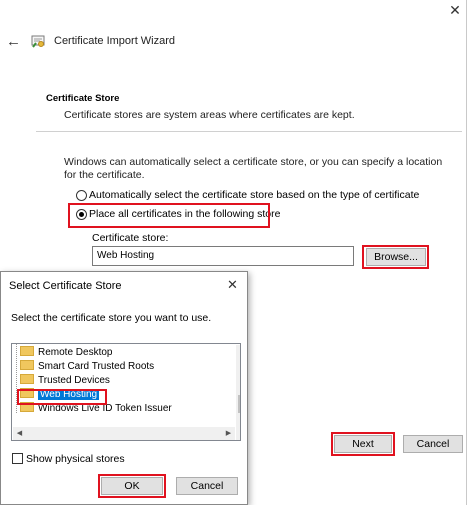  I want to click on certificate-icon, so click(38, 41).